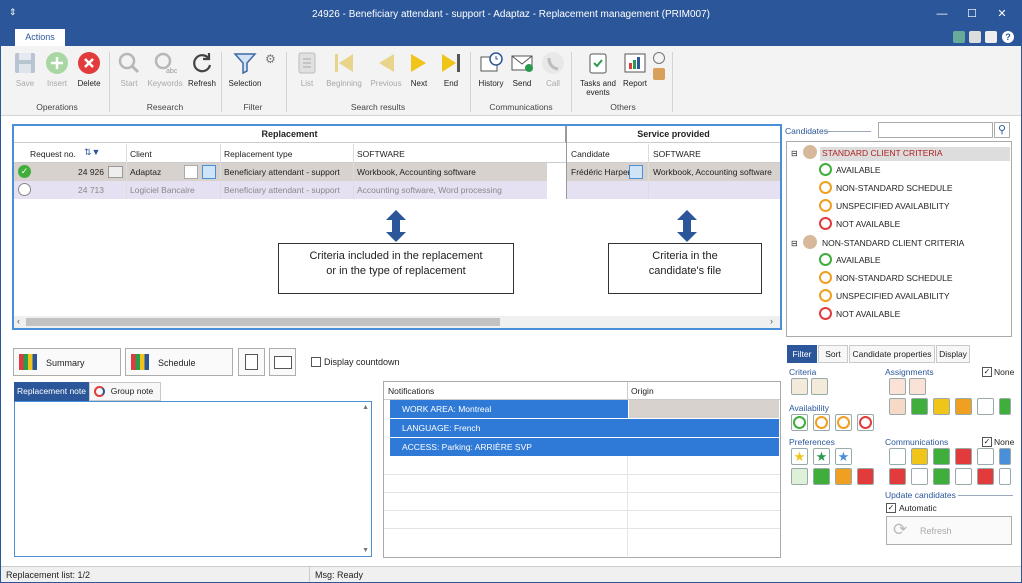 The height and width of the screenshot is (583, 1022). I want to click on col-client: Client, so click(141, 154).